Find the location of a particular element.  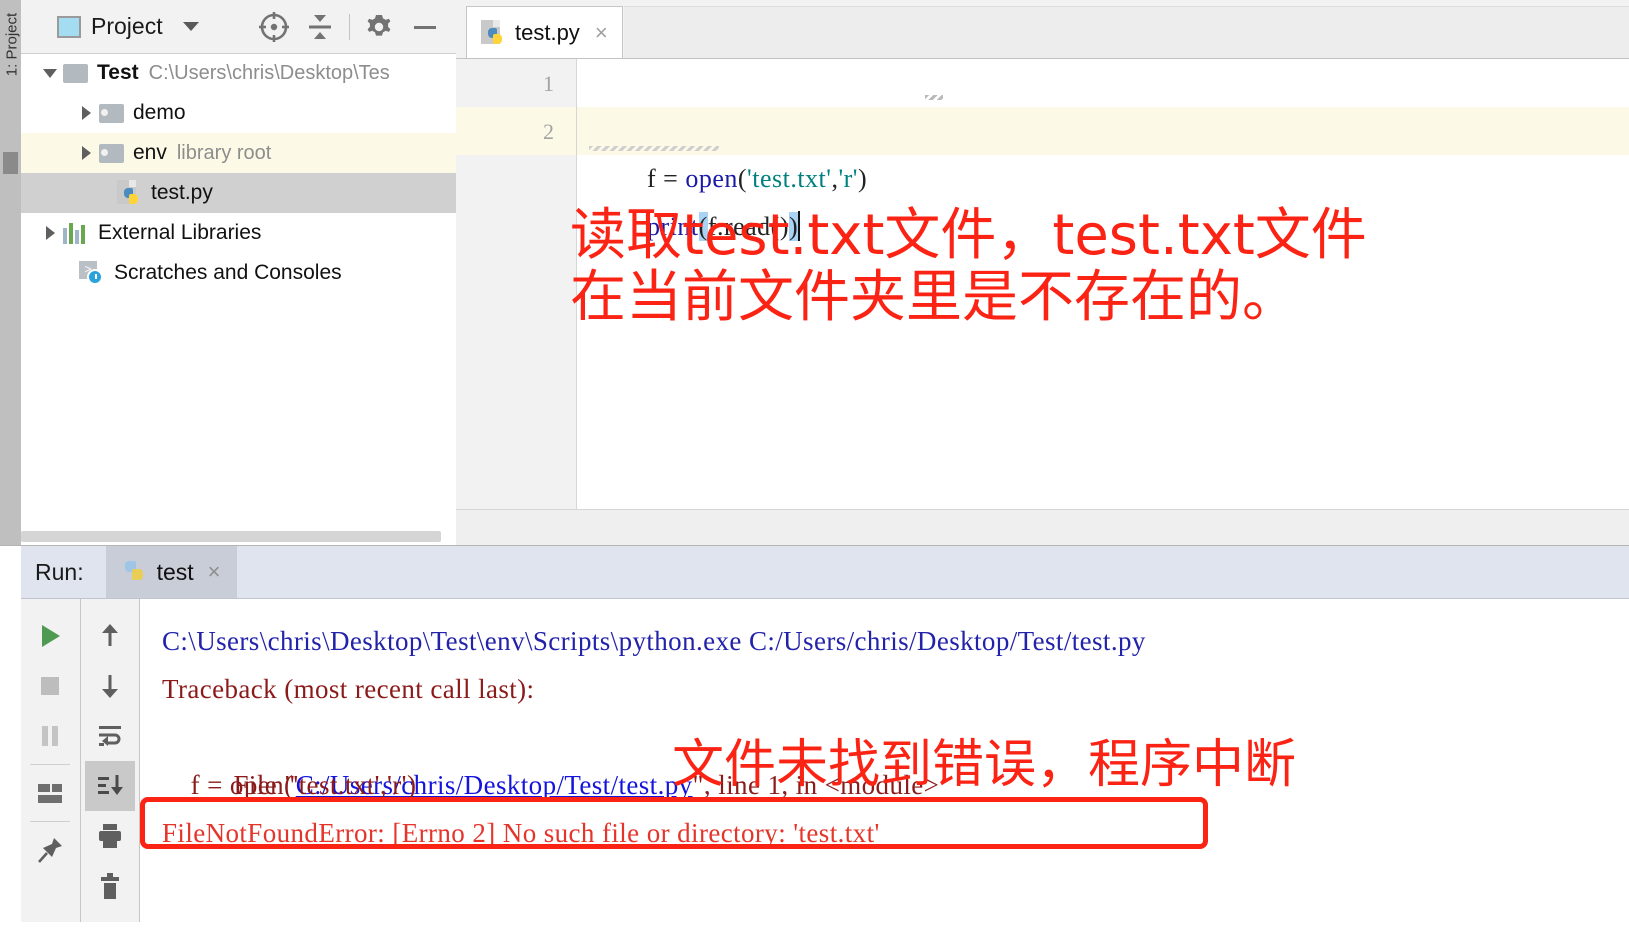

editor-tab-label: test.py is located at coordinates (547, 32).